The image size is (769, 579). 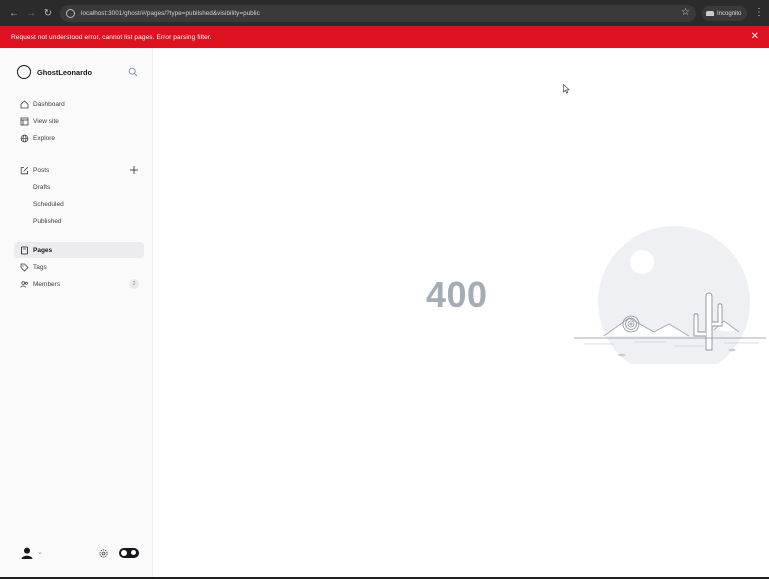 I want to click on tag-icon, so click(x=24, y=267).